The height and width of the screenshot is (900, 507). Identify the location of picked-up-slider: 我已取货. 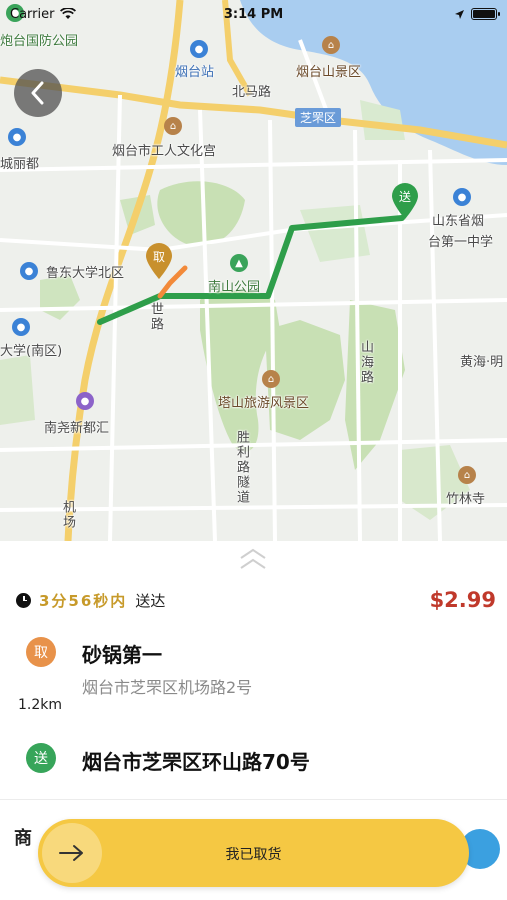
(253, 853).